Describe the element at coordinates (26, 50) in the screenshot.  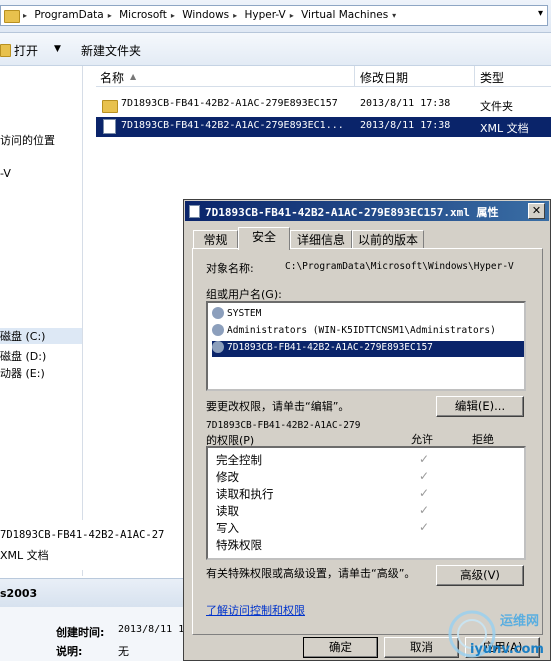
I see `open-button: 打开` at that location.